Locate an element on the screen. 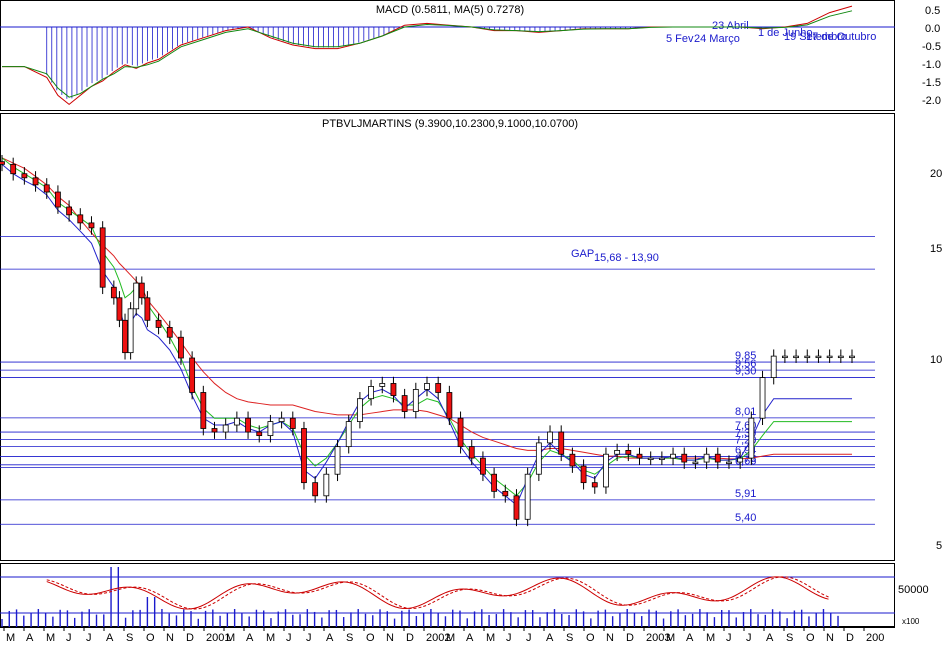 Image resolution: width=946 pixels, height=645 pixels. stochastic-k-line is located at coordinates (437, 593).